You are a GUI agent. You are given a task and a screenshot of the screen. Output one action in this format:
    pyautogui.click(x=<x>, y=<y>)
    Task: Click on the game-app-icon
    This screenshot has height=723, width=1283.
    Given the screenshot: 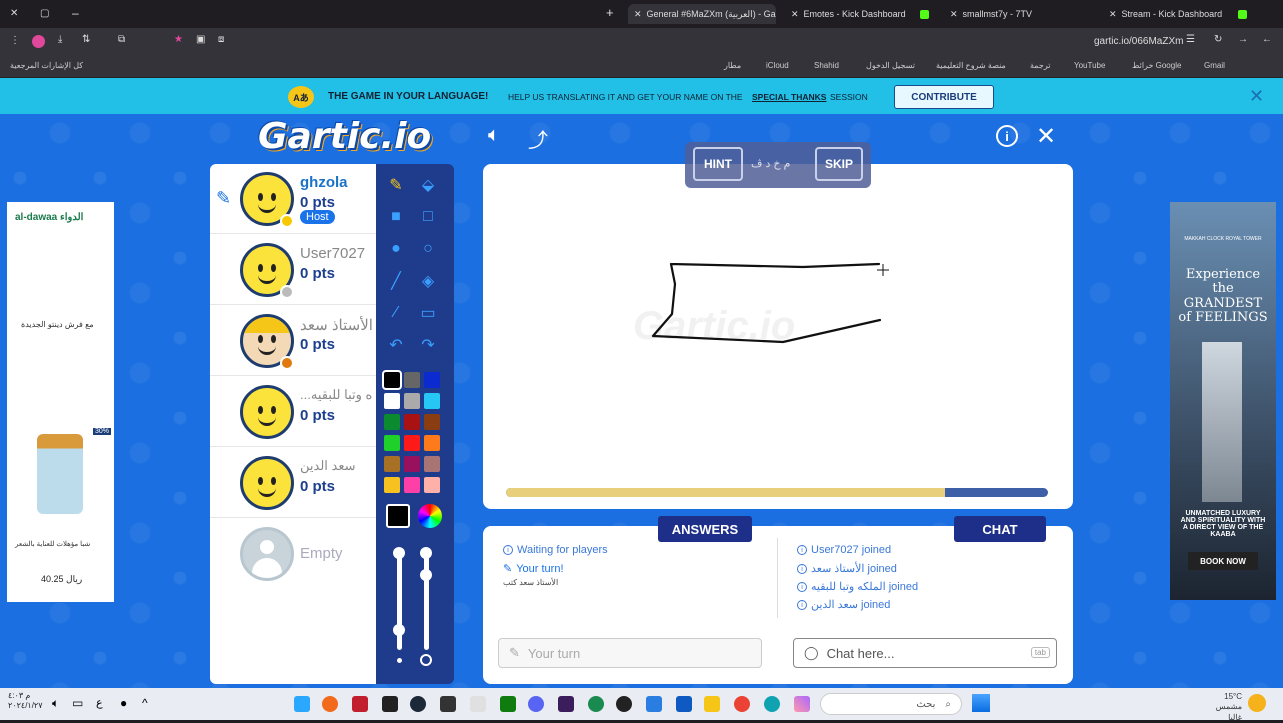 What is the action you would take?
    pyautogui.click(x=448, y=704)
    